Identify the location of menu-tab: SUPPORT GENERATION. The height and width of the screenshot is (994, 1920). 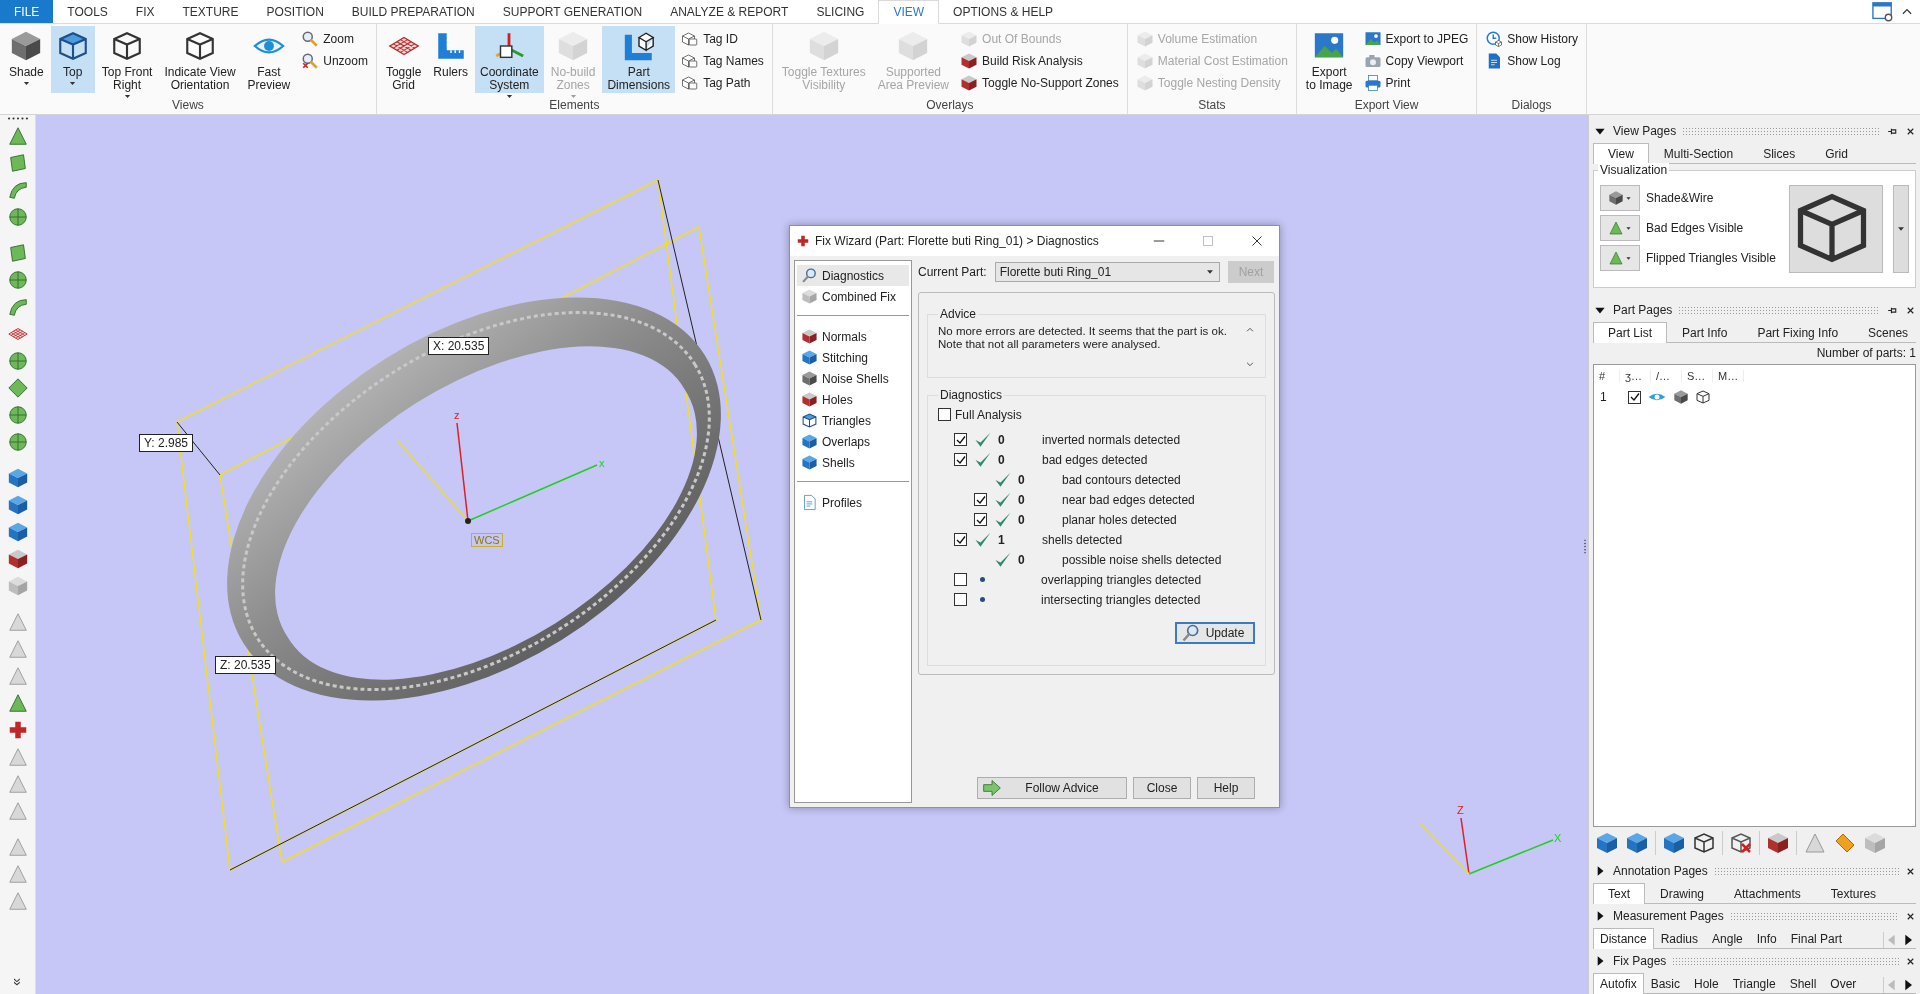
(572, 11).